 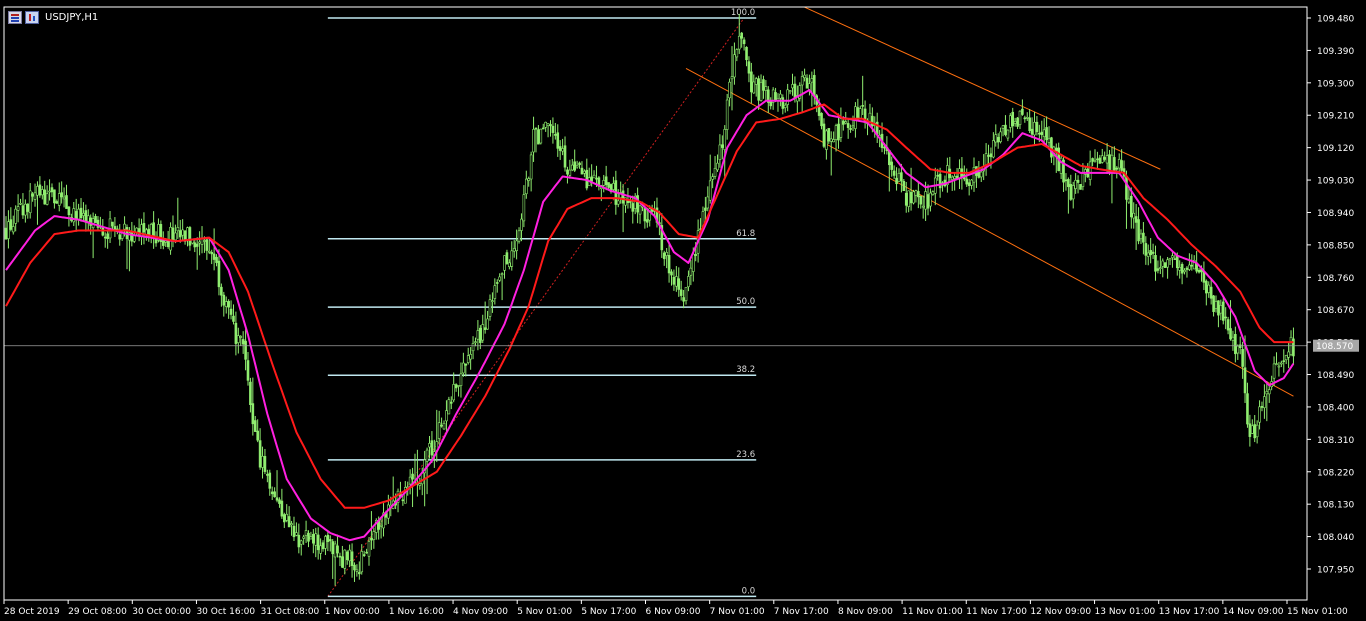 What do you see at coordinates (932, 612) in the screenshot?
I see `x-tick-label: 11 Nov 01:00` at bounding box center [932, 612].